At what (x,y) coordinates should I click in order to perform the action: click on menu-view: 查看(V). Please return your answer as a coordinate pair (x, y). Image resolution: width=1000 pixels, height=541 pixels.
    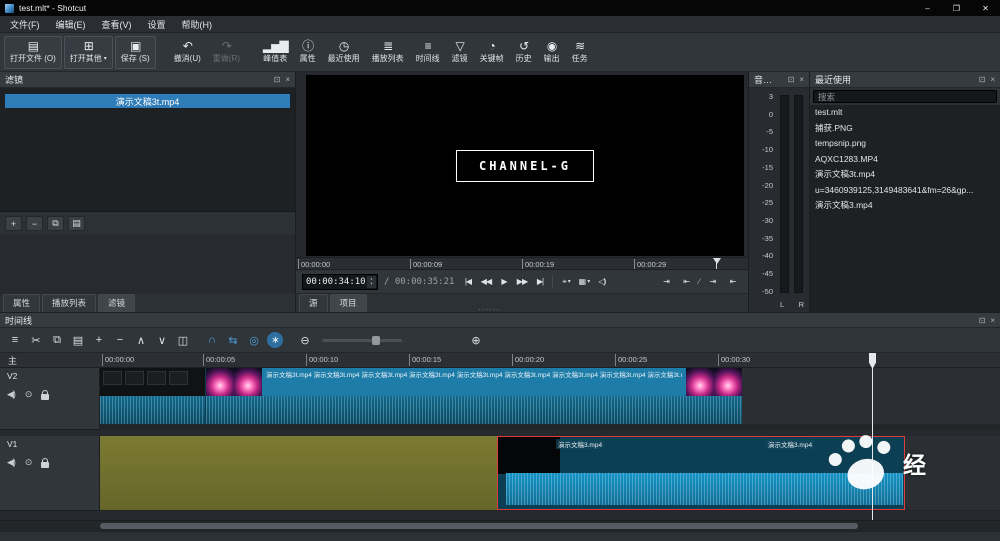
    Looking at the image, I should click on (117, 24).